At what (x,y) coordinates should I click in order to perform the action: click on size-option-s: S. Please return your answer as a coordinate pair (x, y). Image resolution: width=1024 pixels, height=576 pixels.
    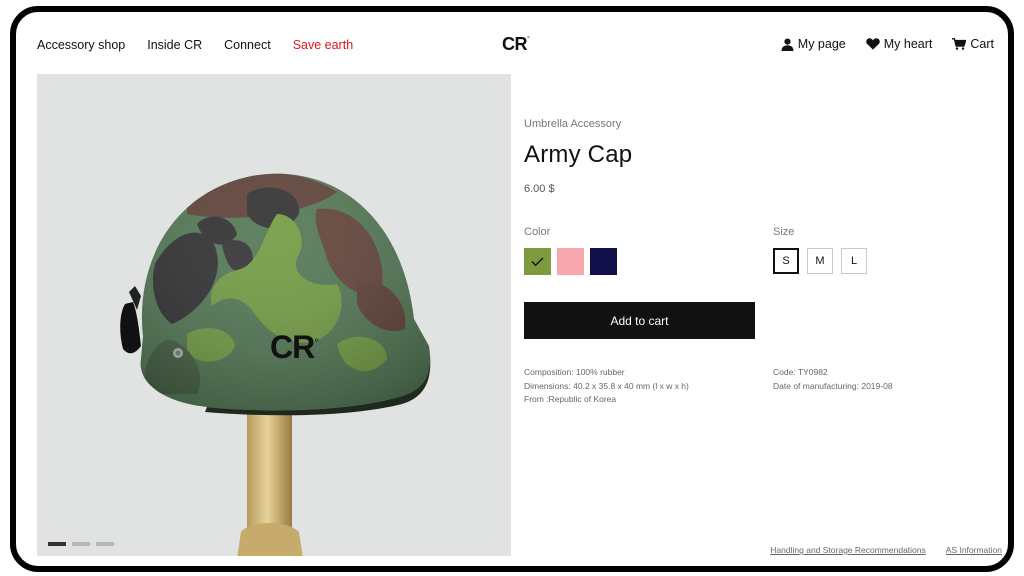
    Looking at the image, I should click on (786, 261).